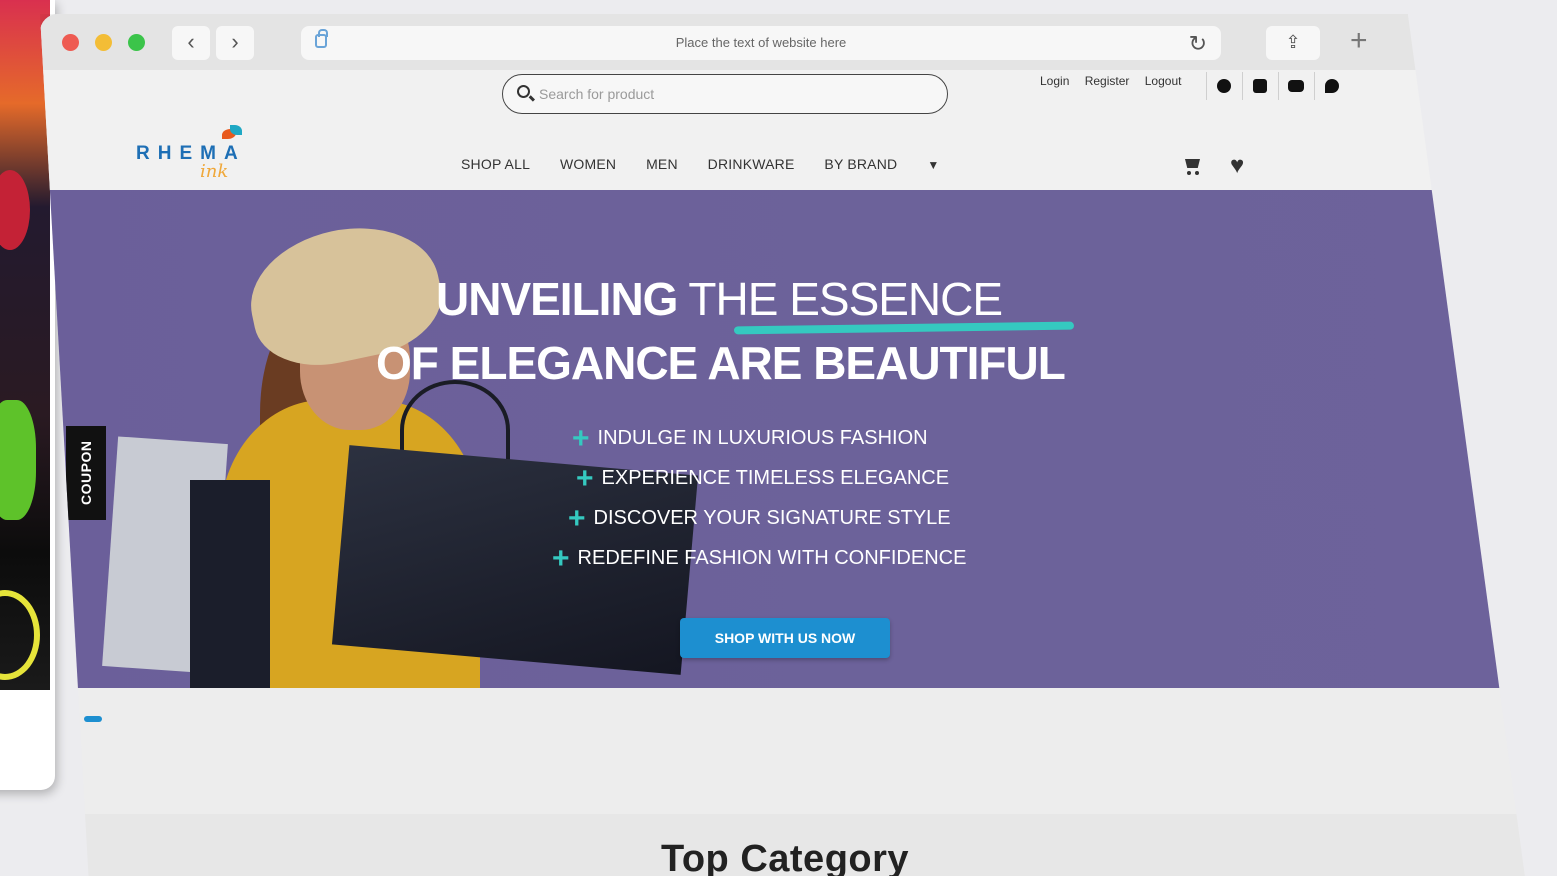  I want to click on bullet-text: EXPERIENCE TIMELESS ELEGANCE, so click(775, 478).